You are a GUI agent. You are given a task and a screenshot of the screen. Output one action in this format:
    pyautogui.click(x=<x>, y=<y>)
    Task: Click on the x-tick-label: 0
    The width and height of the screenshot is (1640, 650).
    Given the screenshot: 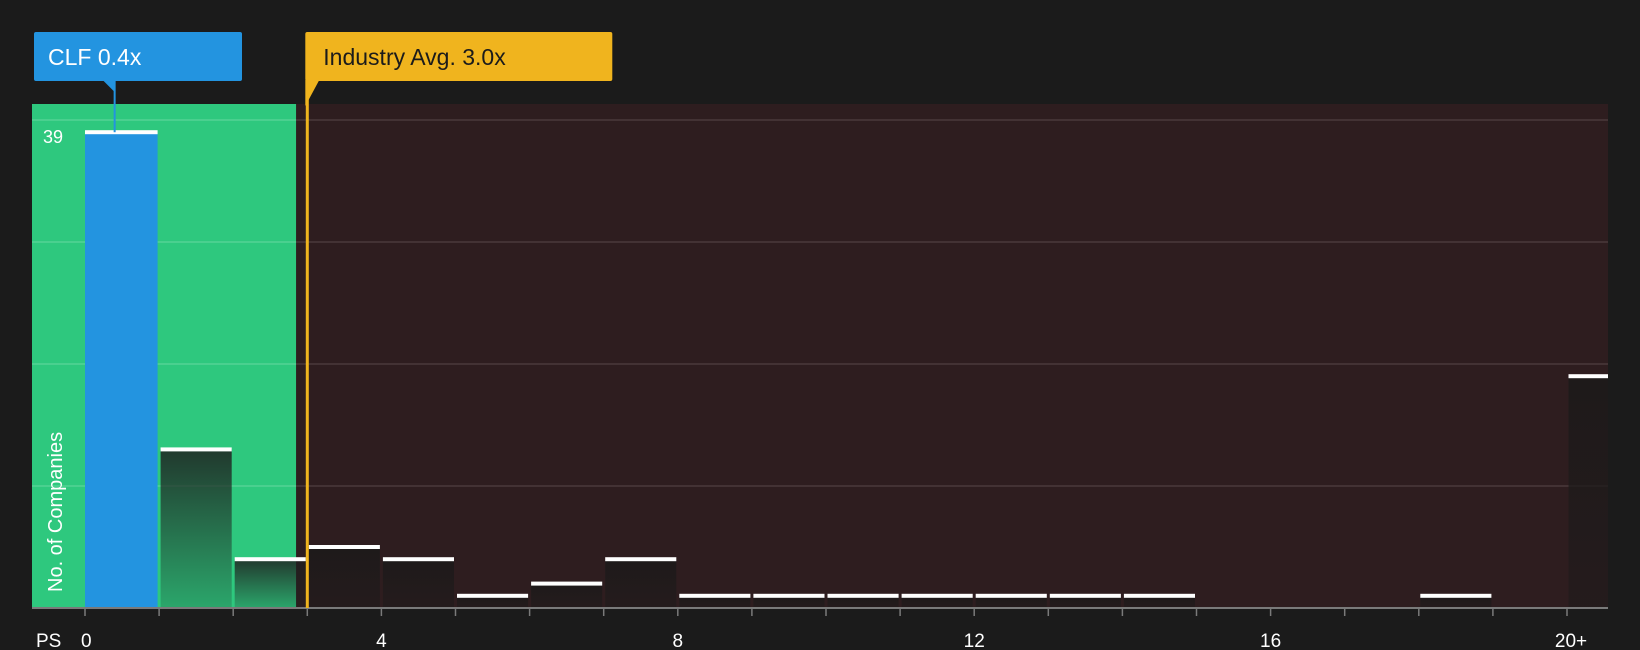 What is the action you would take?
    pyautogui.click(x=86, y=640)
    